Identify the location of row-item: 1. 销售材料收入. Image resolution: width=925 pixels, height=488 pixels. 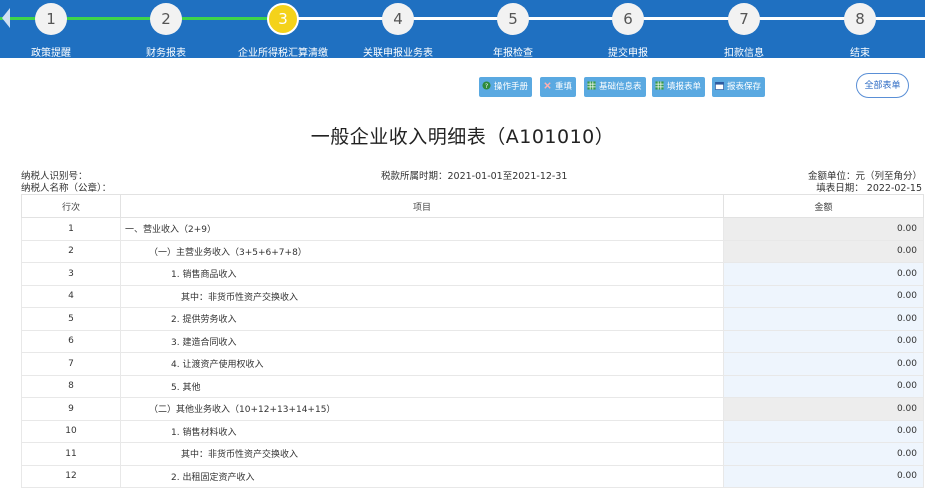
(422, 431).